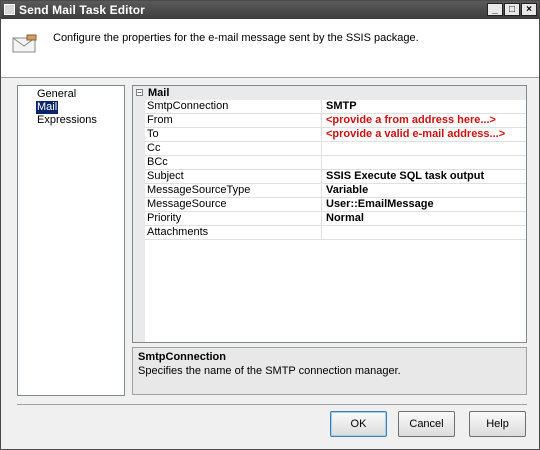 This screenshot has height=450, width=540. I want to click on property-row-messagesourcetype: MessageSourceType Variable, so click(335, 191).